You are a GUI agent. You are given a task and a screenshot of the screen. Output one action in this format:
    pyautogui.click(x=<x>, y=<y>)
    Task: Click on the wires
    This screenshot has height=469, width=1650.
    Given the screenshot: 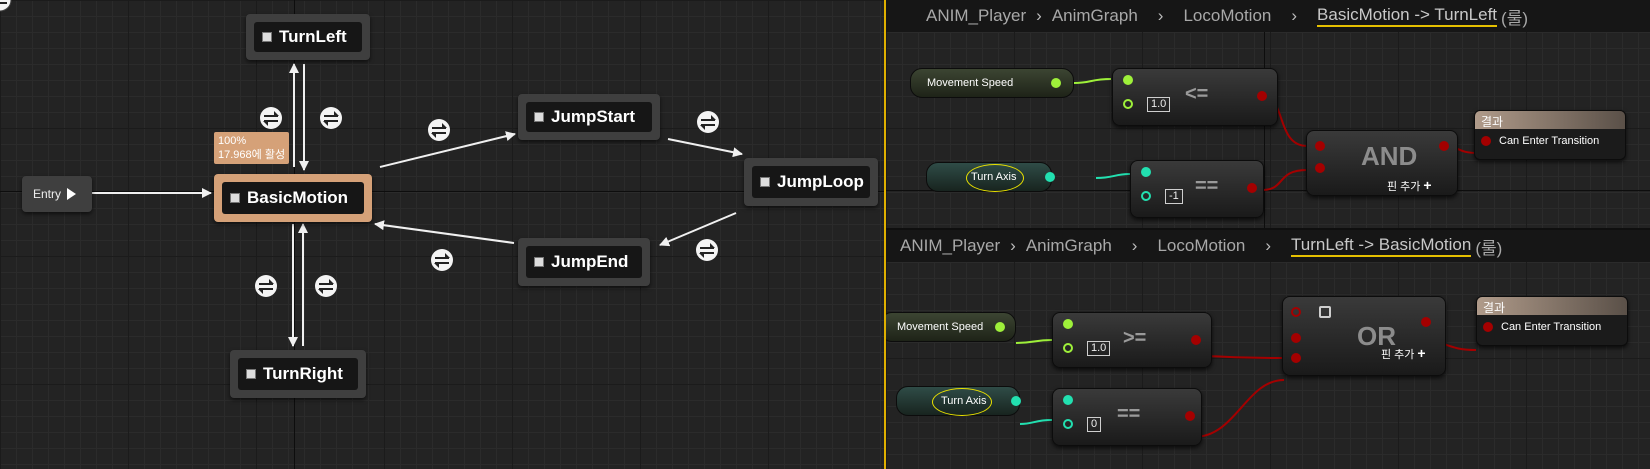 What is the action you would take?
    pyautogui.click(x=1246, y=388)
    